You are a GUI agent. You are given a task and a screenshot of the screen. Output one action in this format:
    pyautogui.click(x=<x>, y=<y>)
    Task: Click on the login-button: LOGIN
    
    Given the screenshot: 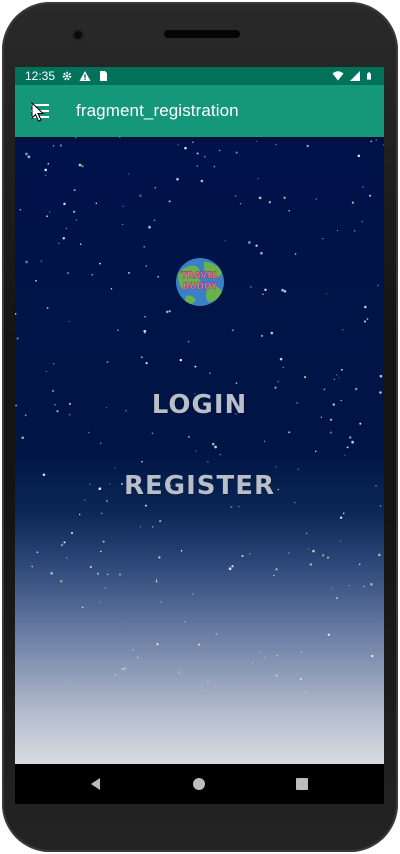 What is the action you would take?
    pyautogui.click(x=199, y=405)
    